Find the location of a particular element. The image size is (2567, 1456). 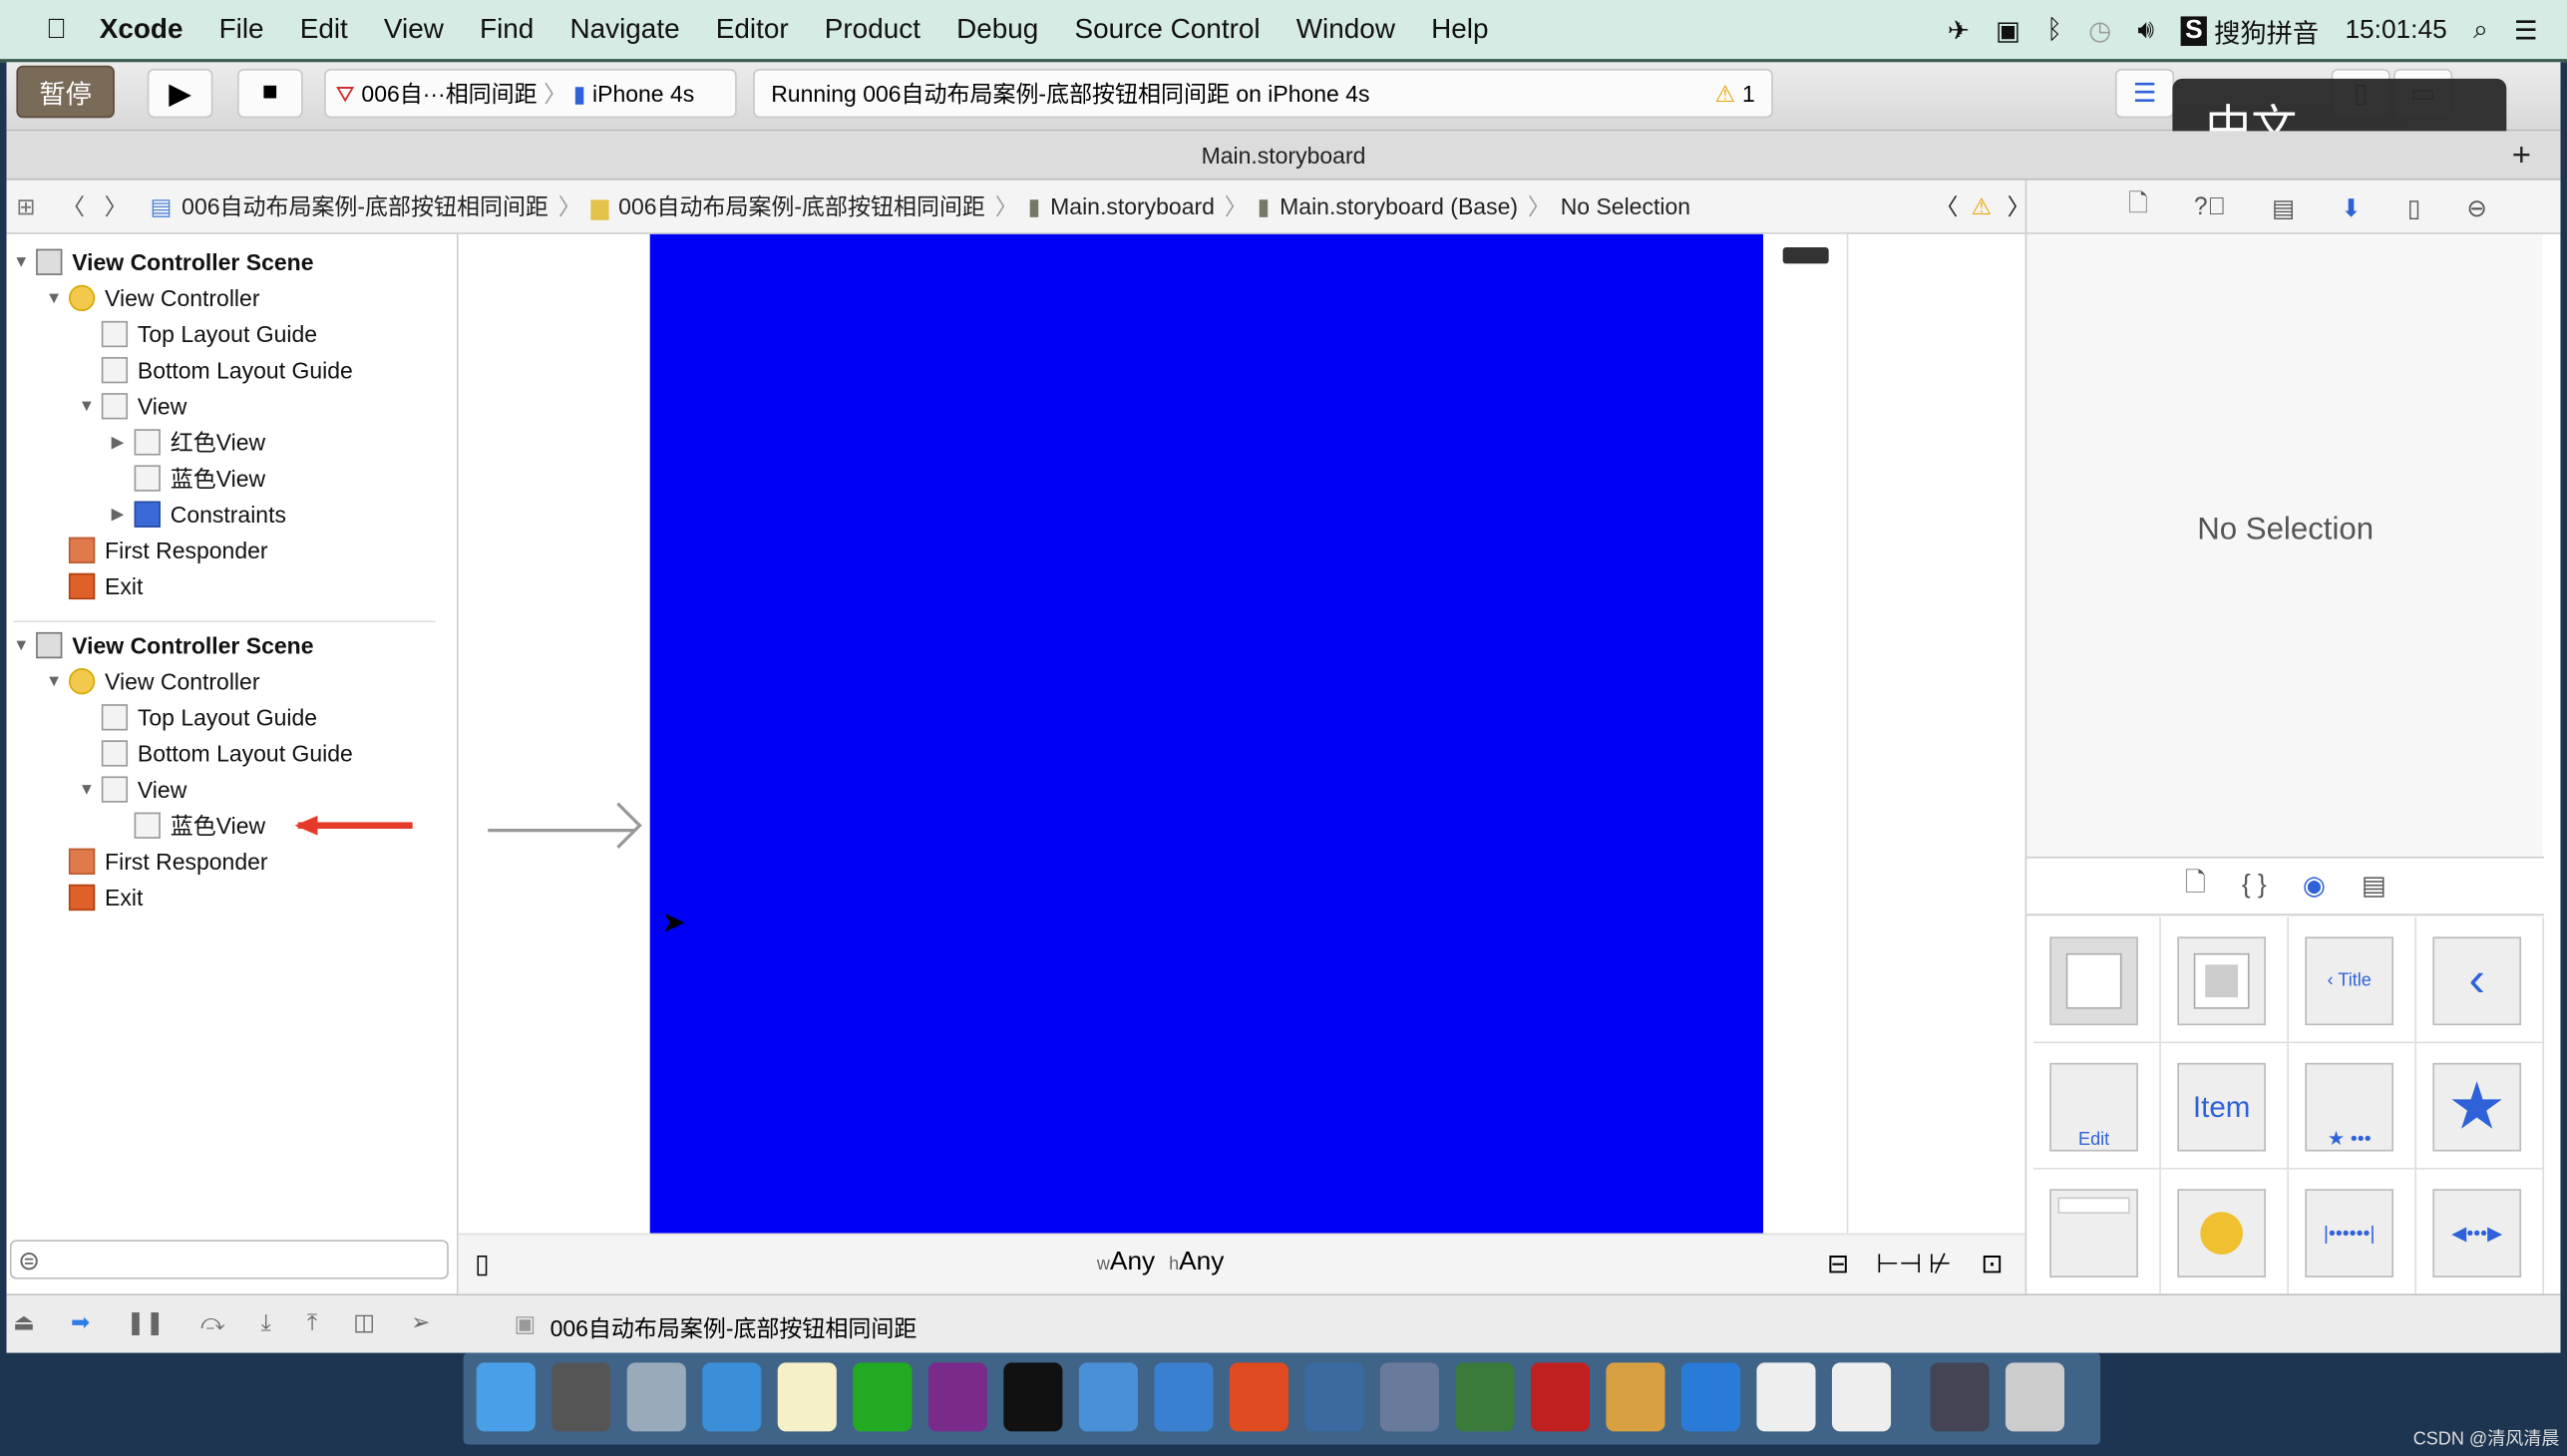

standard-editor-button: ☰ is located at coordinates (2144, 93).